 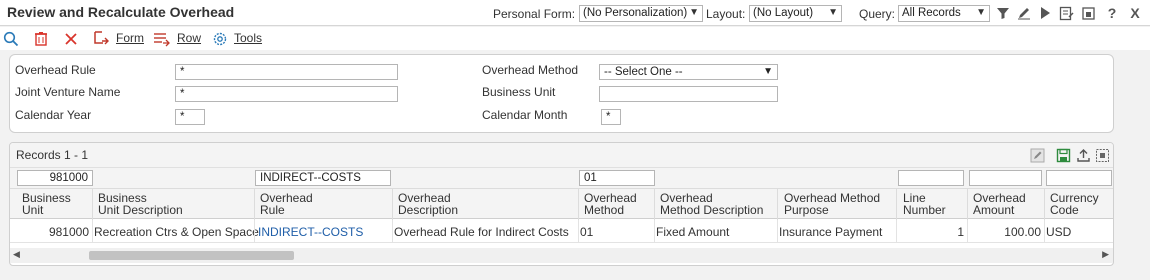 What do you see at coordinates (783, 13) in the screenshot?
I see `layout-value: (No Layout)` at bounding box center [783, 13].